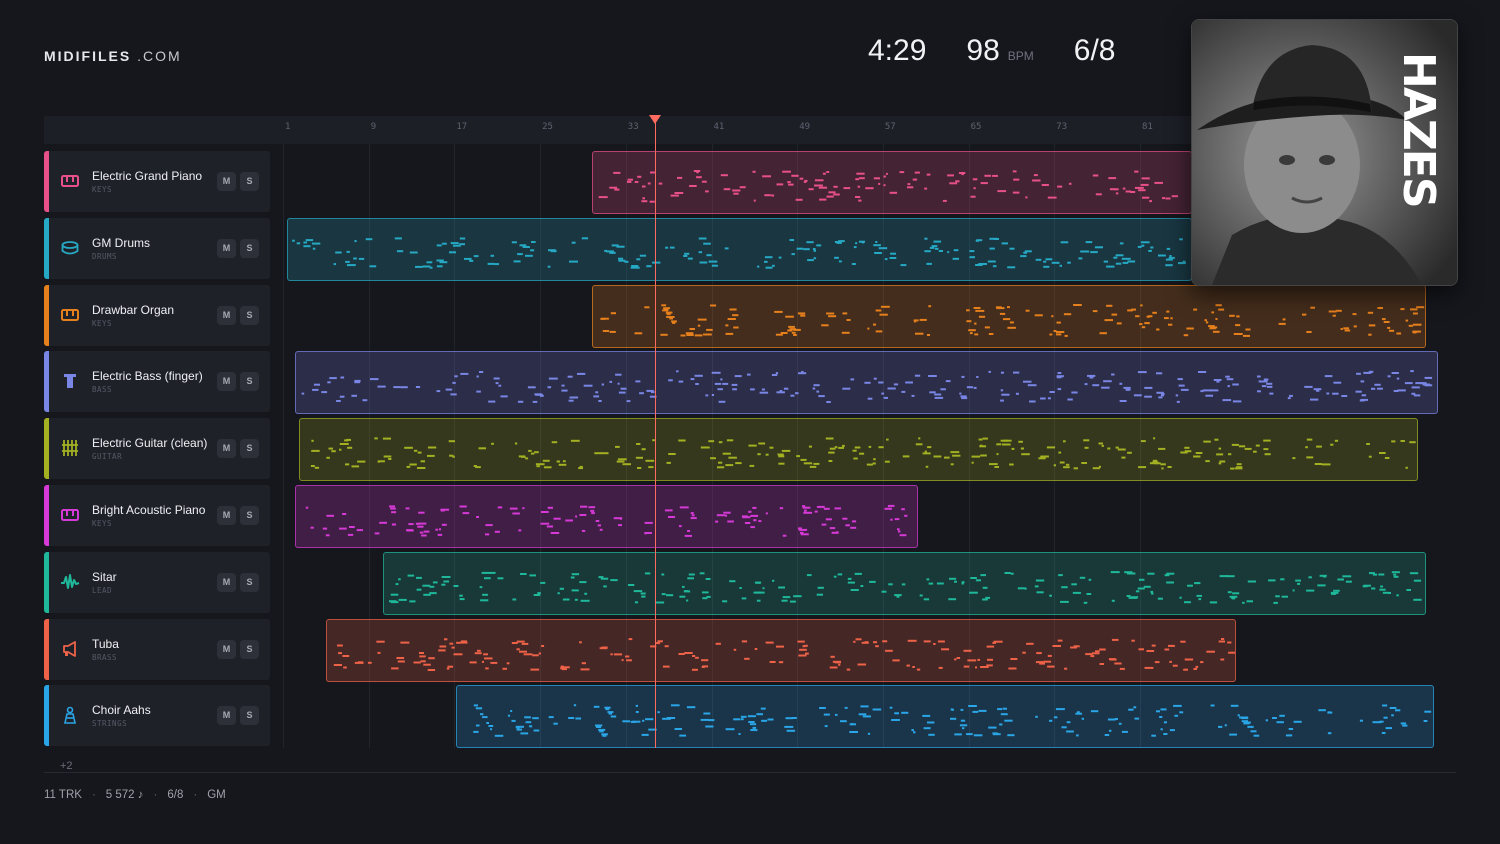 The image size is (1500, 844). What do you see at coordinates (121, 242) in the screenshot?
I see `track-name: GM Drums` at bounding box center [121, 242].